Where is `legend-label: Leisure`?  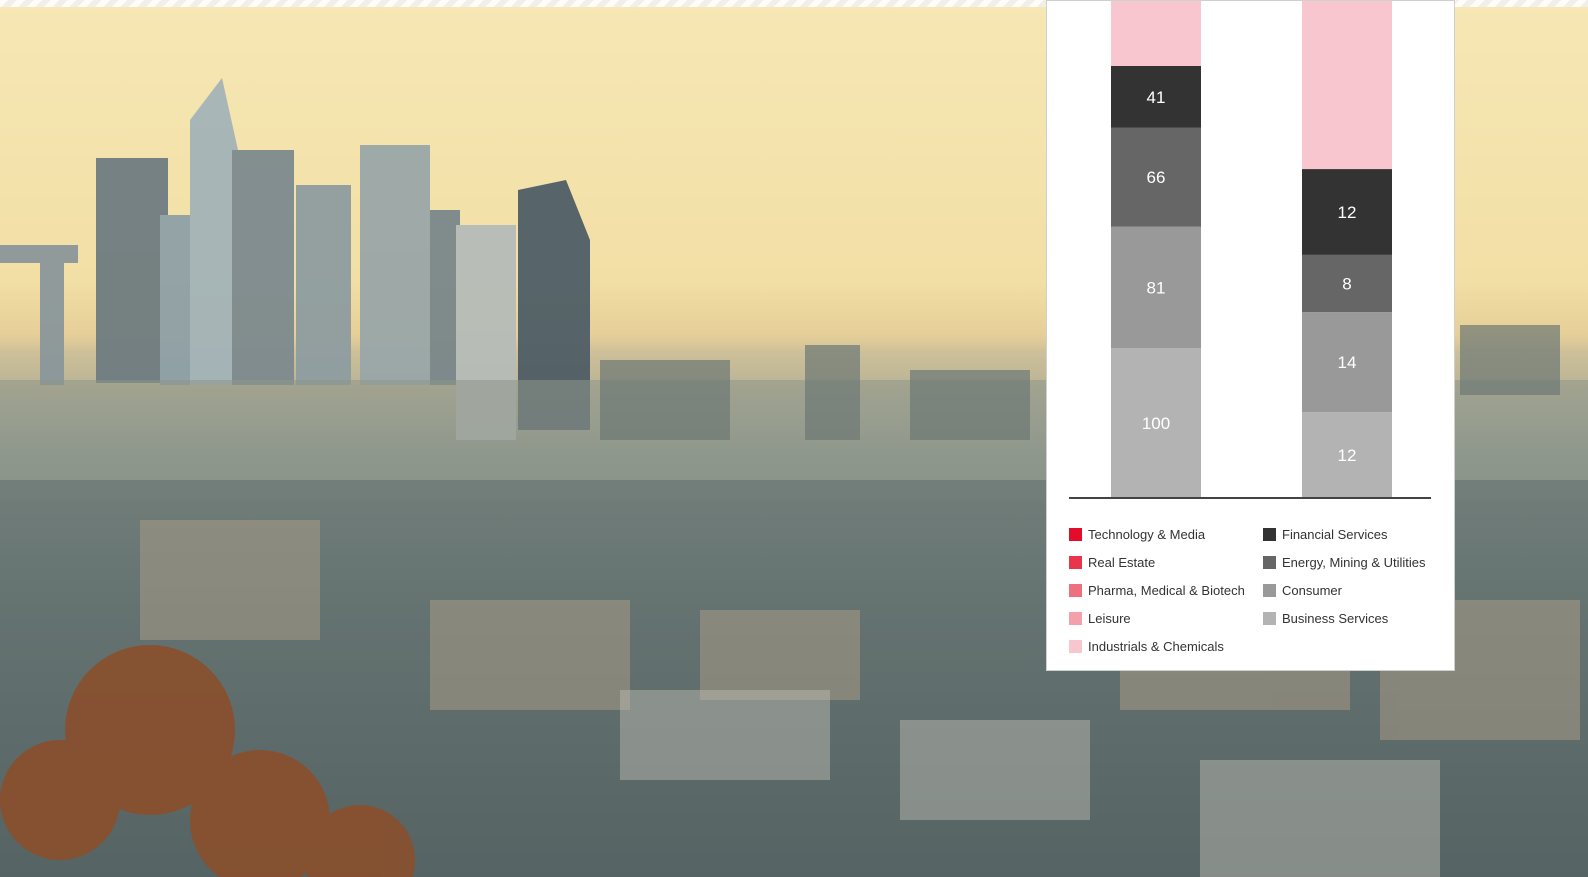
legend-label: Leisure is located at coordinates (1109, 618).